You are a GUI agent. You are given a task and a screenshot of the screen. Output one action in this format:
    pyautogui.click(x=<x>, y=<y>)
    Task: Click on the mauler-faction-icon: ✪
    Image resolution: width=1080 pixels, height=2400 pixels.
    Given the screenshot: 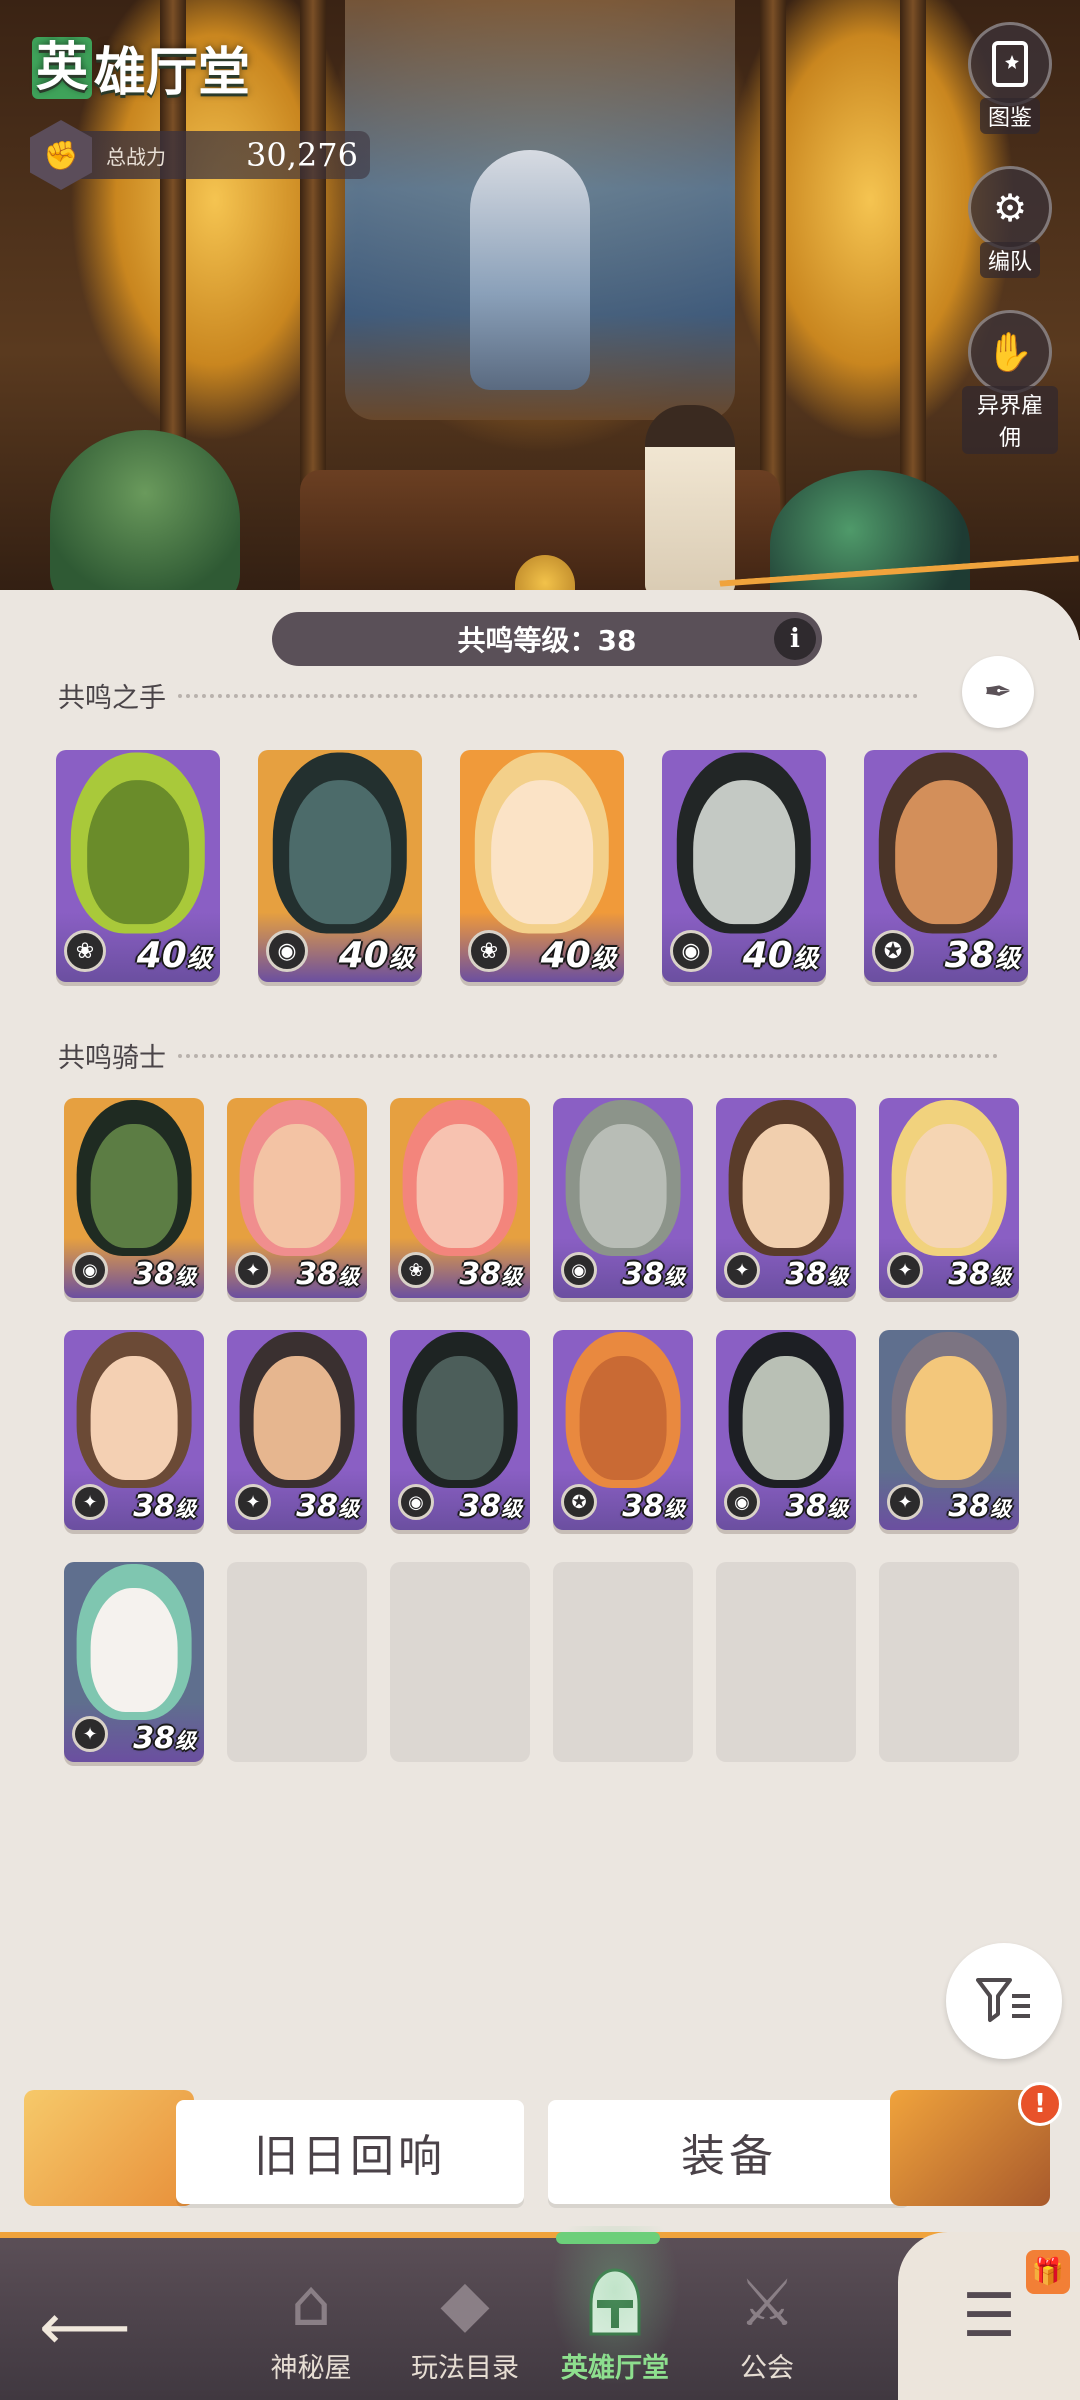 What is the action you would take?
    pyautogui.click(x=579, y=1502)
    